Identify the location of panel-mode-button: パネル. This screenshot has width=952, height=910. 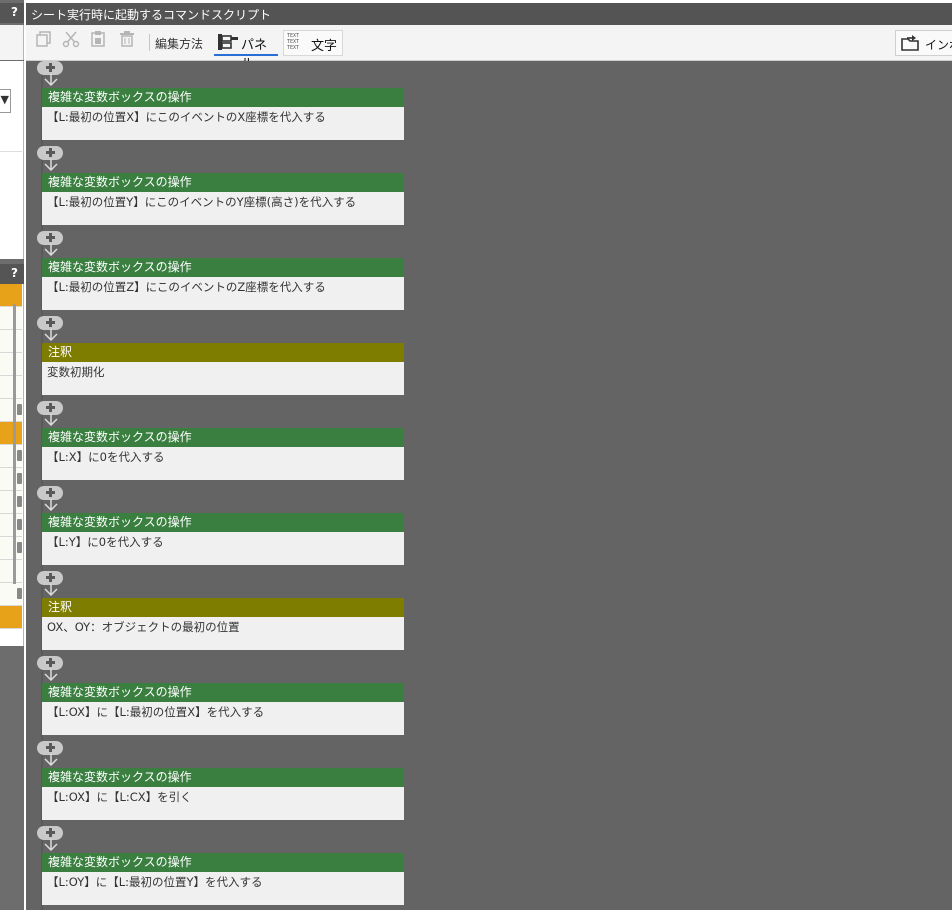
(246, 51).